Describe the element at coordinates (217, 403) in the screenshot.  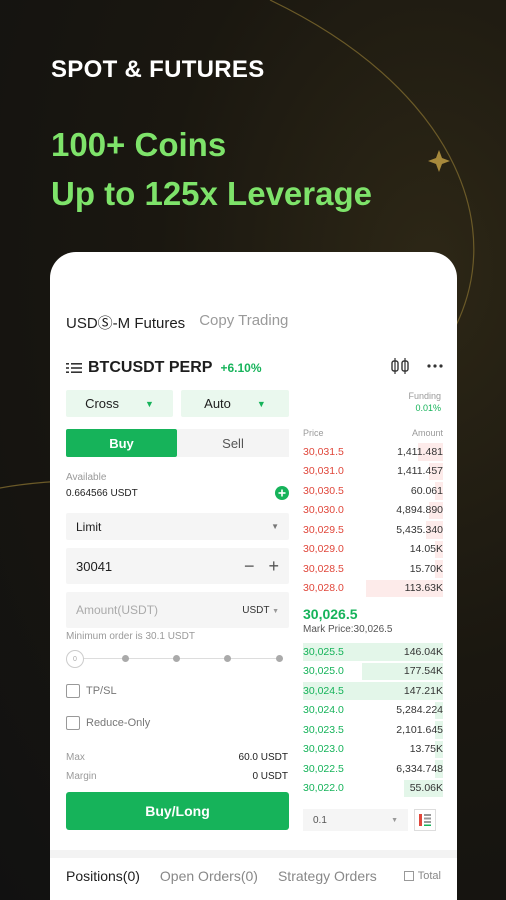
I see `leverage-label: Auto` at that location.